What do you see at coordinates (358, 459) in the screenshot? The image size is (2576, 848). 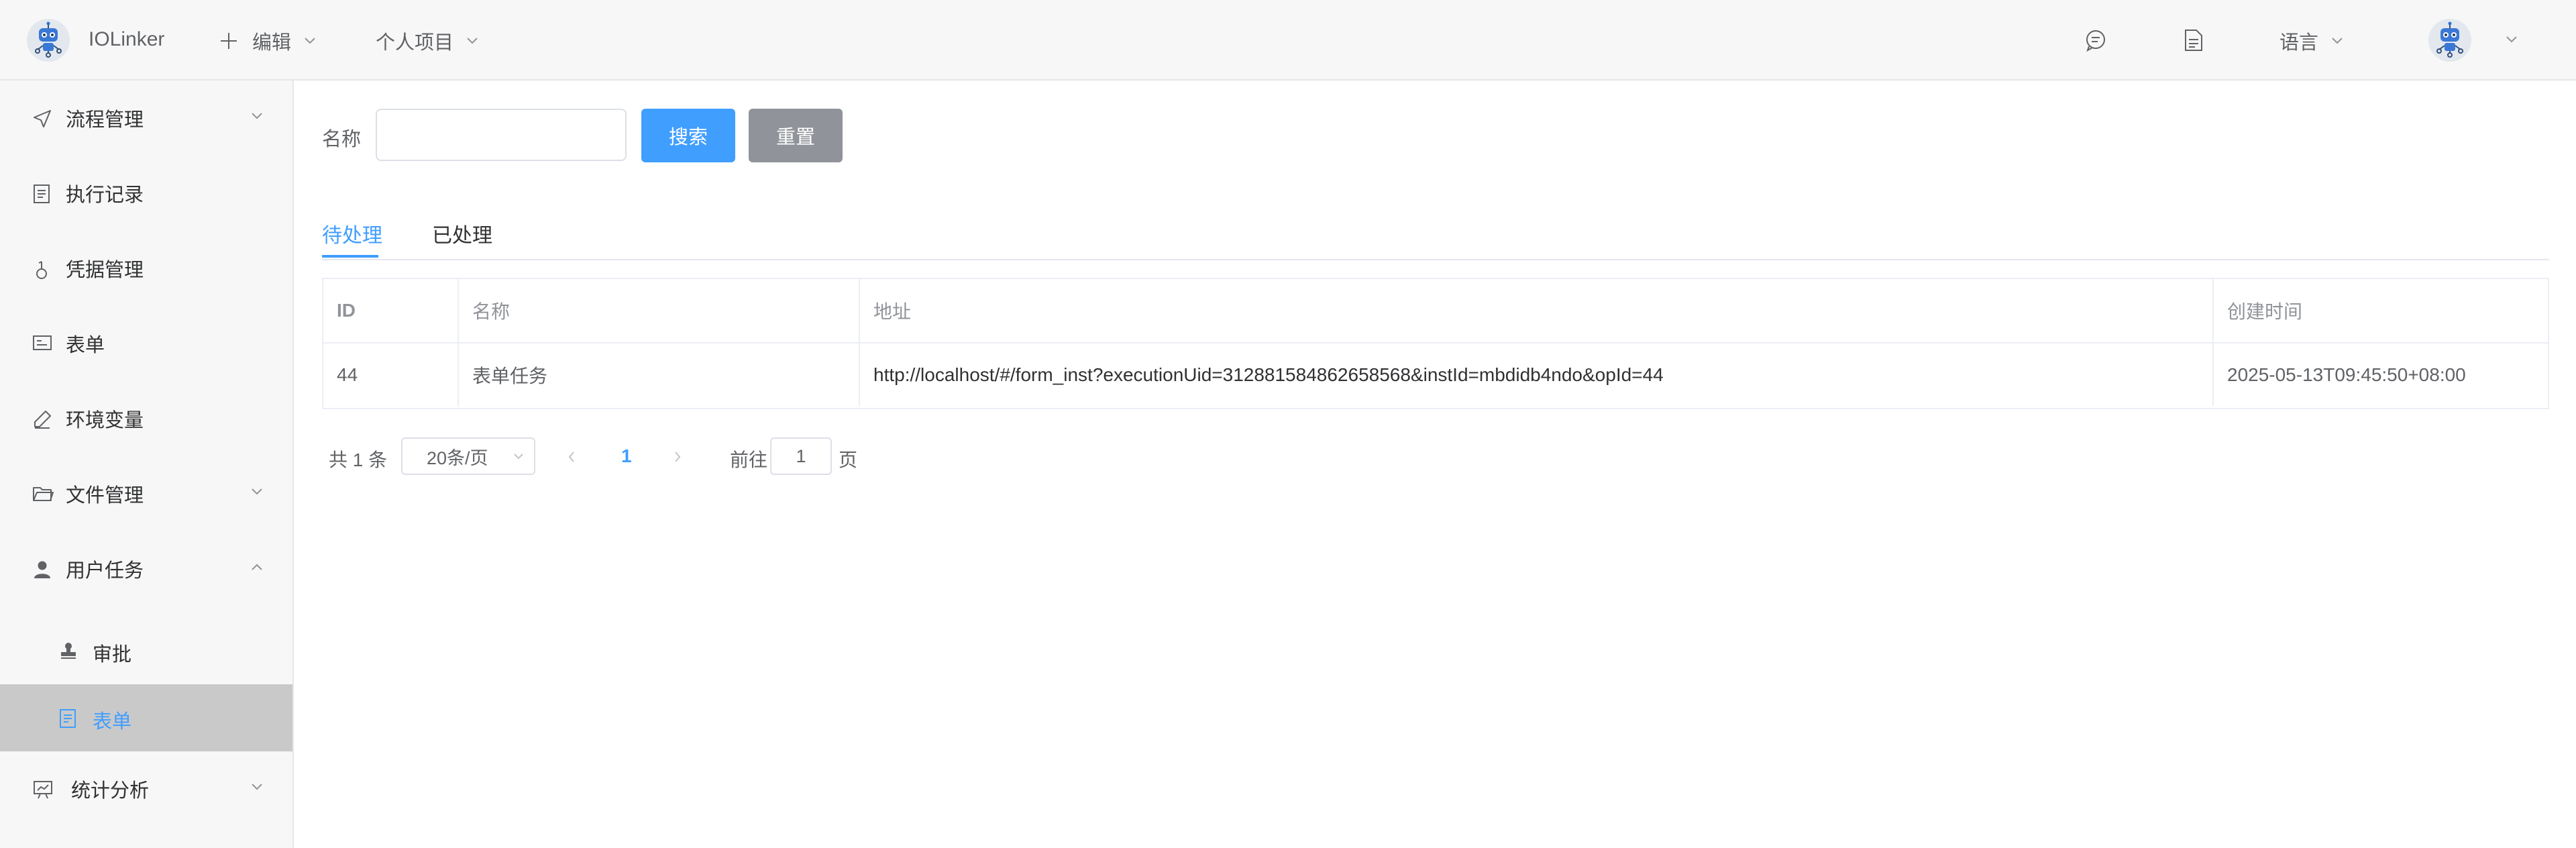 I see `pagination-total: 共 1 条` at bounding box center [358, 459].